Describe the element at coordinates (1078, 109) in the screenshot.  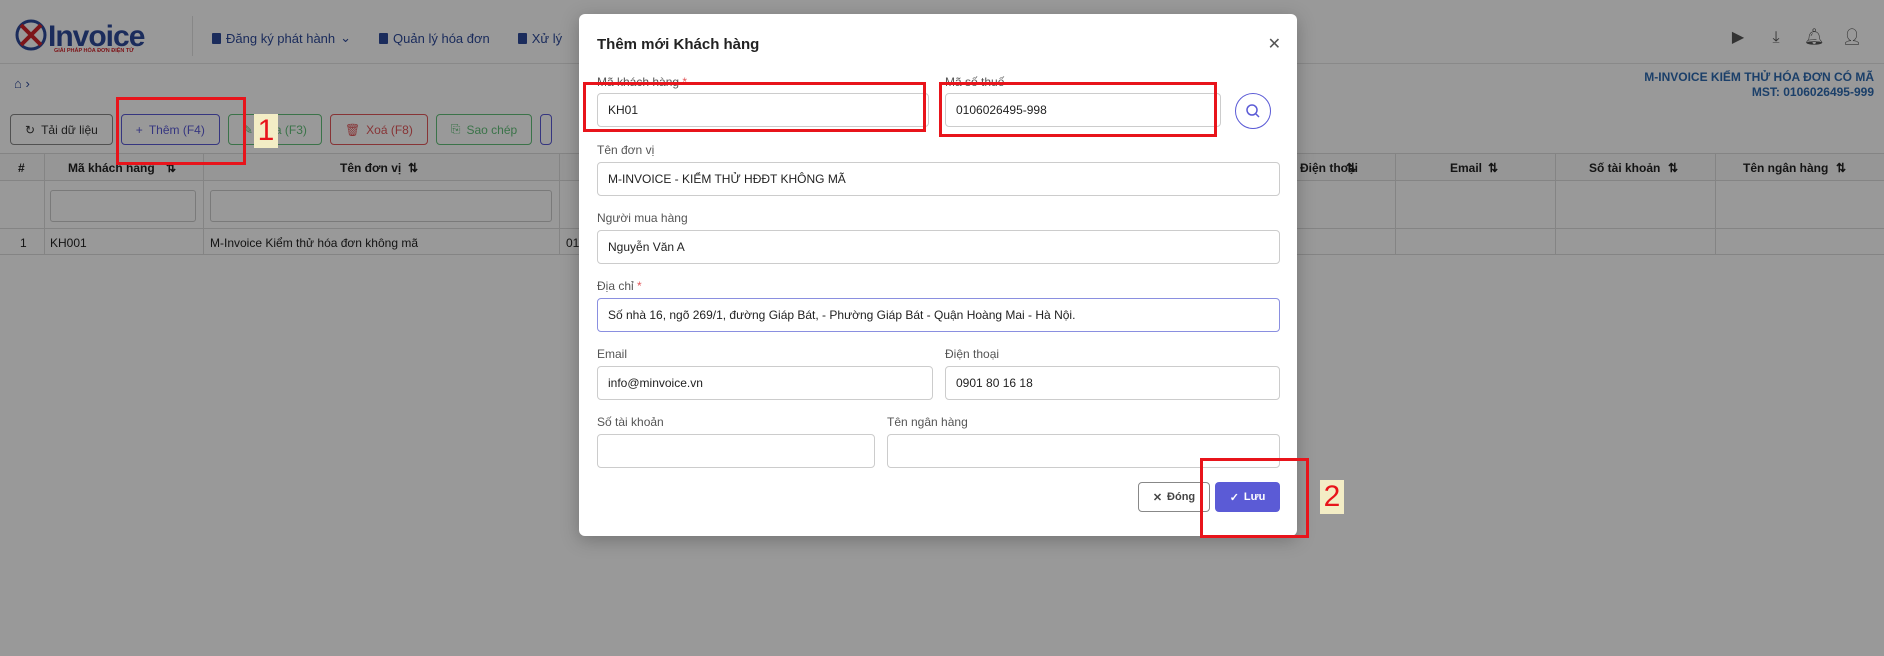
I see `highlight-tax-code` at that location.